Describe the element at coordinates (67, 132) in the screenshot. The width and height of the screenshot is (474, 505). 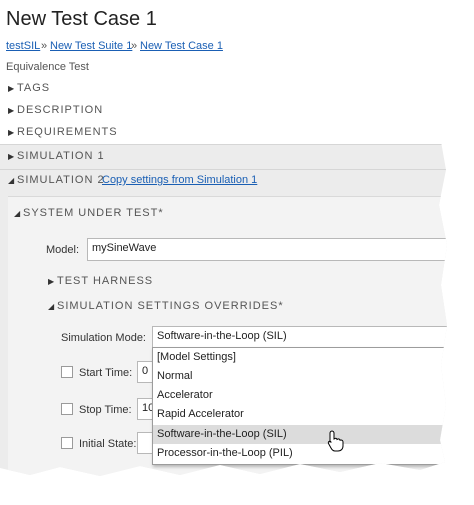
I see `section-requirements-label: REQUIREMENTS` at that location.